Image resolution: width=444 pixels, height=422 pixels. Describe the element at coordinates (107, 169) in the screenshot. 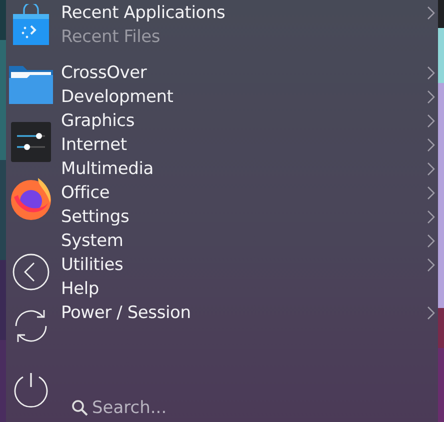

I see `menu-item-label: Multimedia` at that location.